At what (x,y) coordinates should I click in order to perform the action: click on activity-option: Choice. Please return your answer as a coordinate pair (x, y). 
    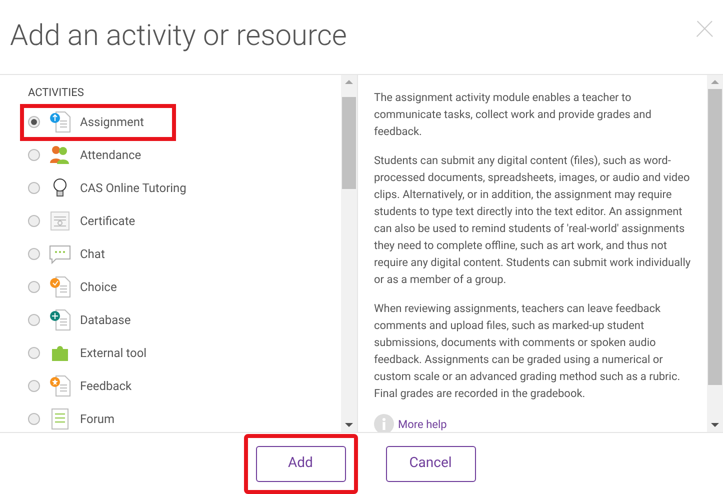
    Looking at the image, I should click on (98, 287).